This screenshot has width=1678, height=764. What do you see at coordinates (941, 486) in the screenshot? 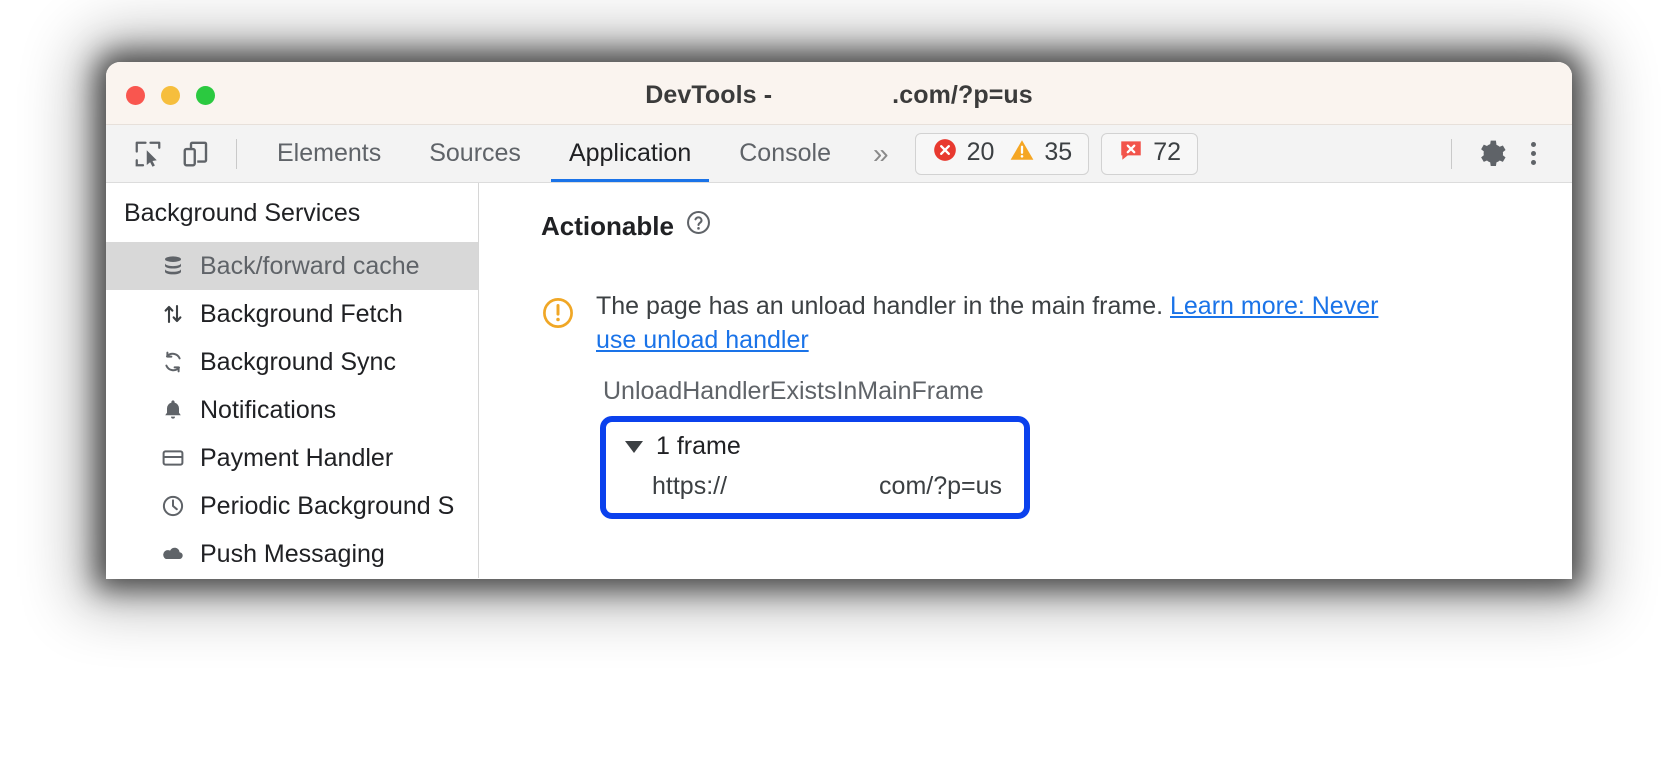
I see `frame-url-suffix: com/?p=us` at bounding box center [941, 486].